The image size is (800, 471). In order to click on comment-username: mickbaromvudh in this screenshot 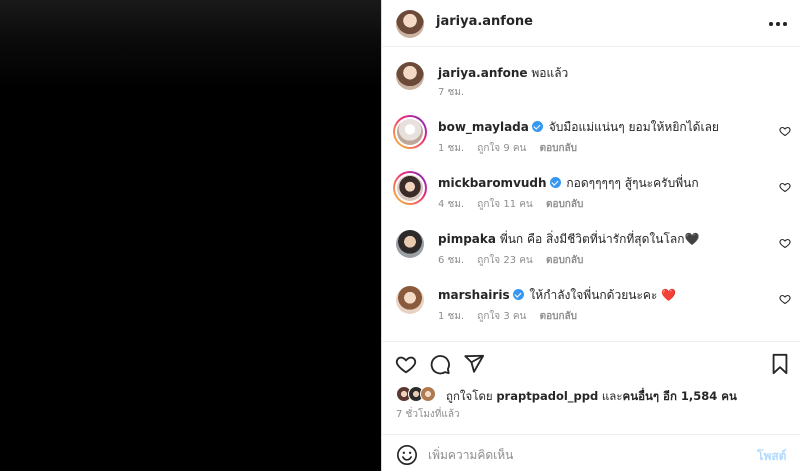, I will do `click(492, 183)`.